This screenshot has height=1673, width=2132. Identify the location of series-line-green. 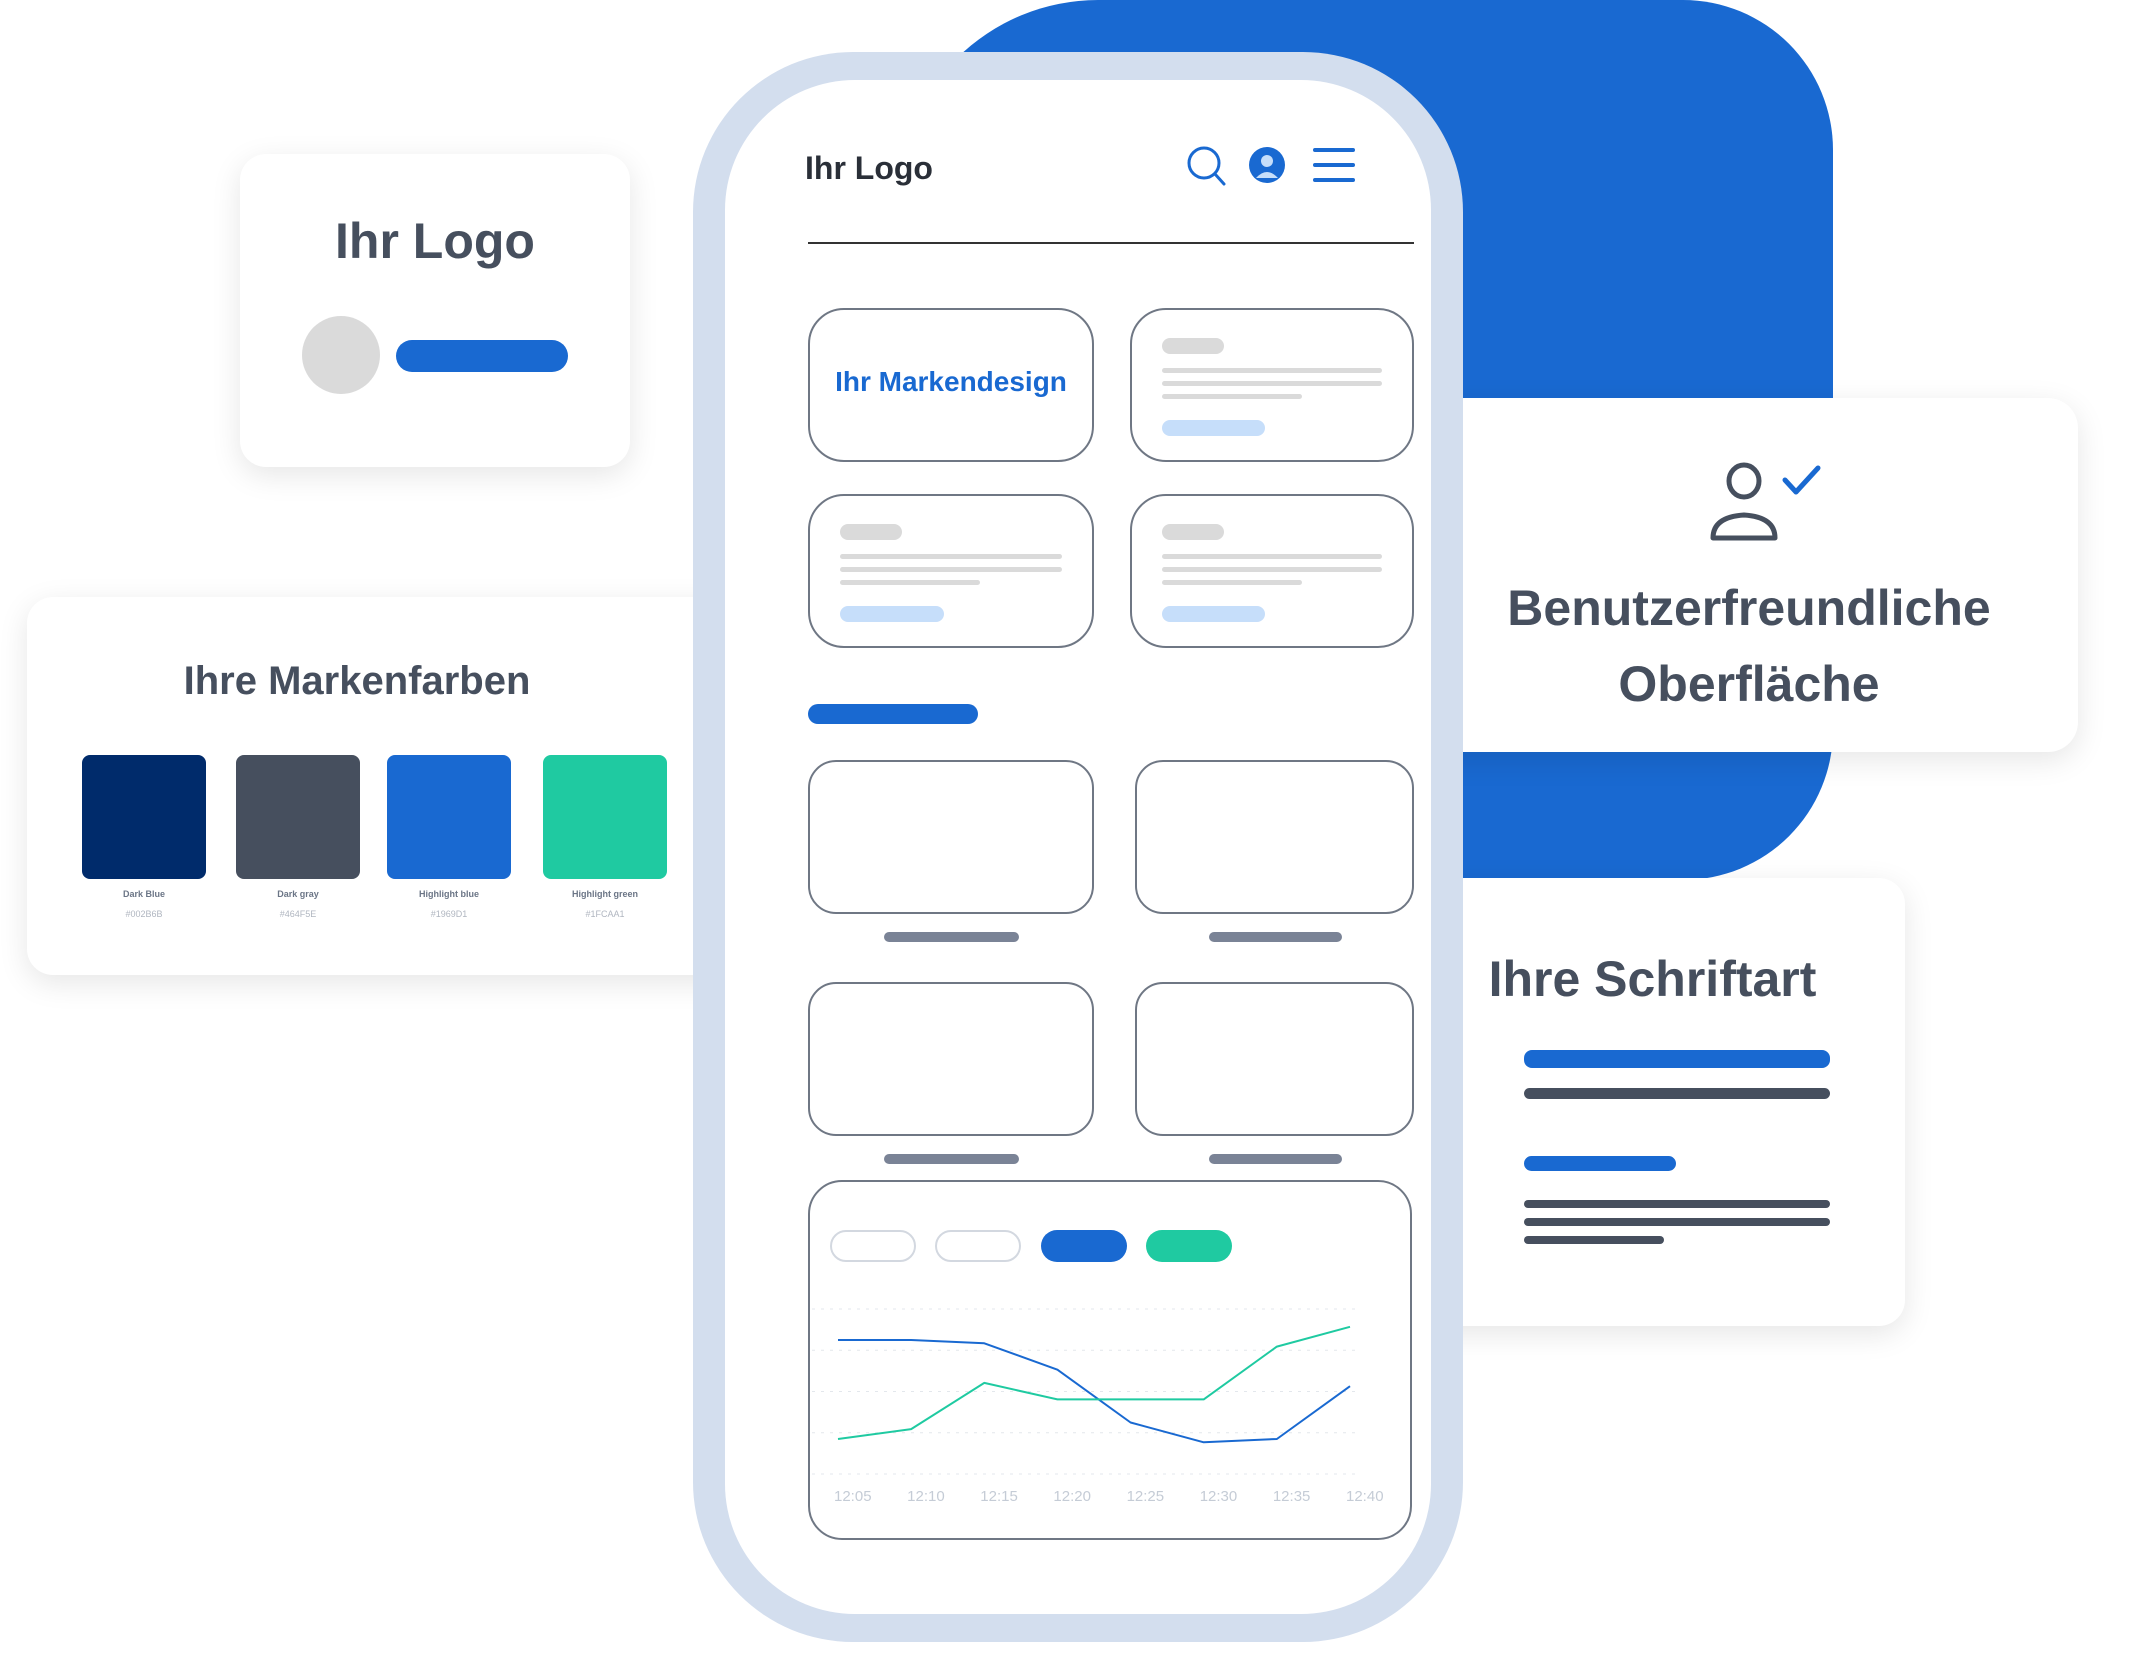
(1094, 1382).